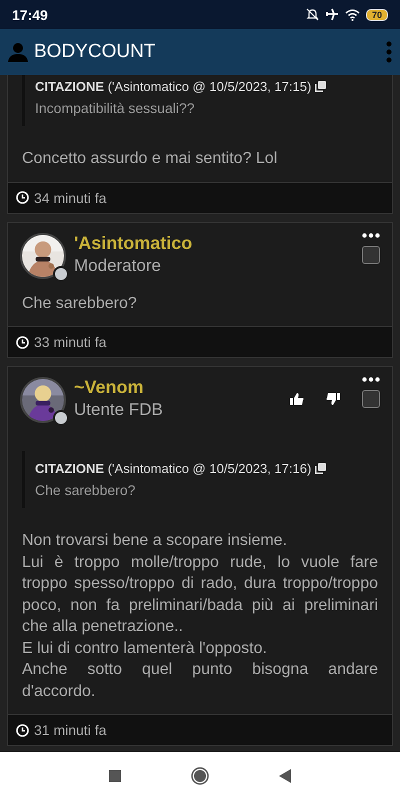 This screenshot has width=400, height=800. What do you see at coordinates (70, 730) in the screenshot?
I see `post-time: 31 minuti fa` at bounding box center [70, 730].